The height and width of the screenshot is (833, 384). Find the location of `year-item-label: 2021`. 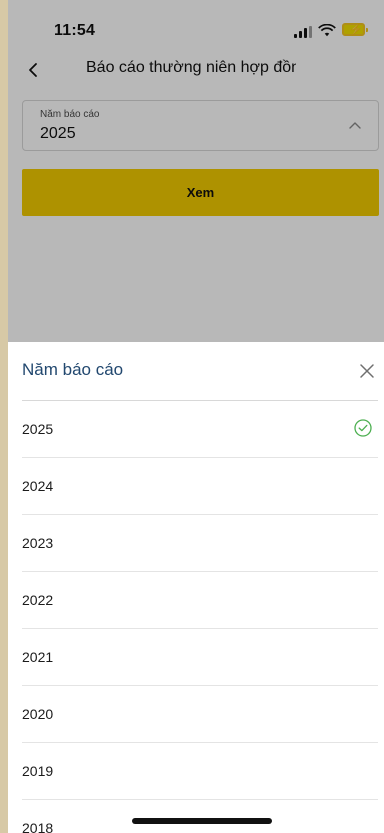

year-item-label: 2021 is located at coordinates (38, 657).